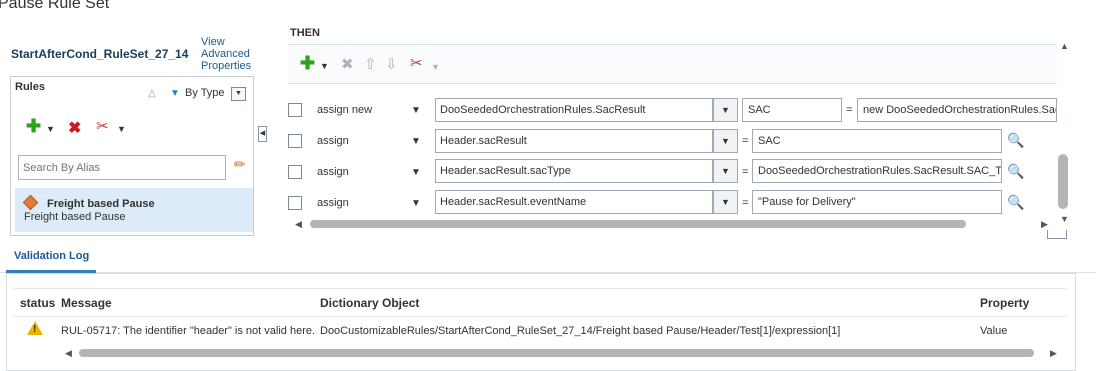 This screenshot has width=1096, height=371. What do you see at coordinates (68, 353) in the screenshot?
I see `log-scroll-left-icon: ◀` at bounding box center [68, 353].